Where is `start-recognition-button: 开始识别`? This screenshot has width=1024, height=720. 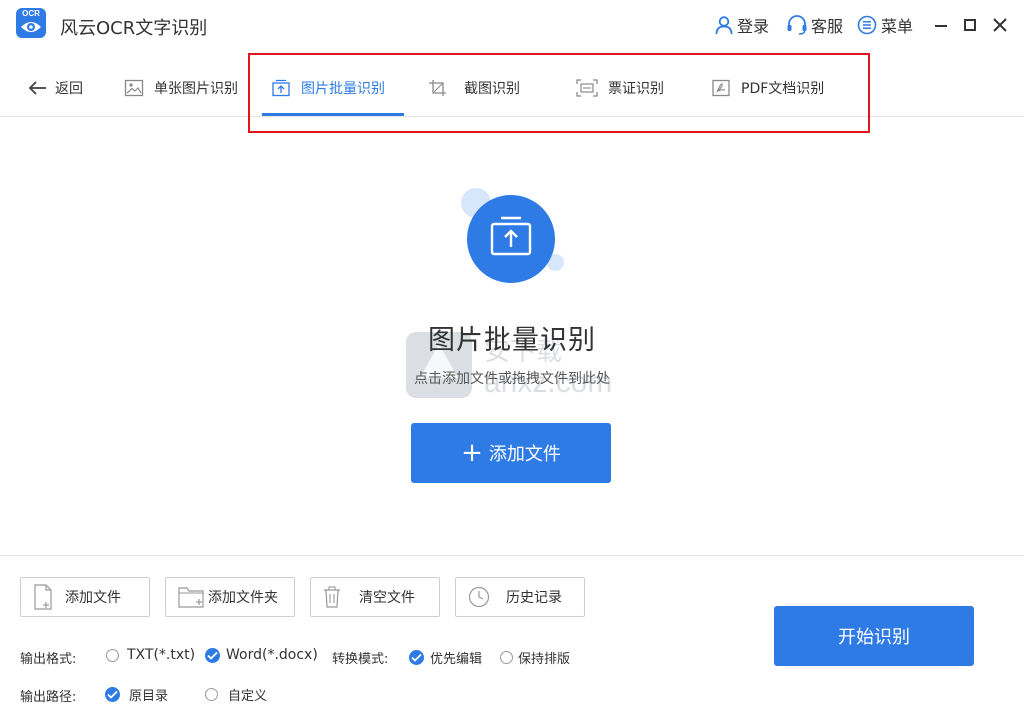
start-recognition-button: 开始识别 is located at coordinates (874, 636).